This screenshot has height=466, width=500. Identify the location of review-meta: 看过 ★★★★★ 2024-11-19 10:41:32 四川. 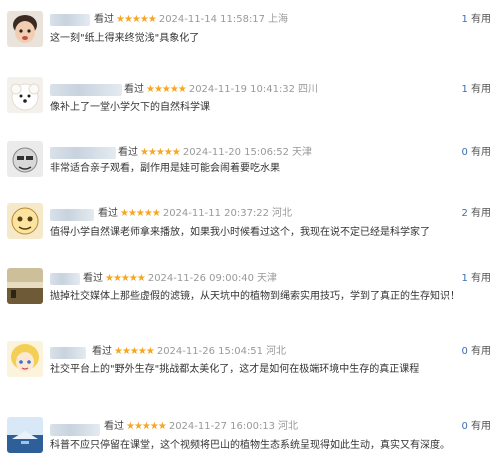
(221, 90).